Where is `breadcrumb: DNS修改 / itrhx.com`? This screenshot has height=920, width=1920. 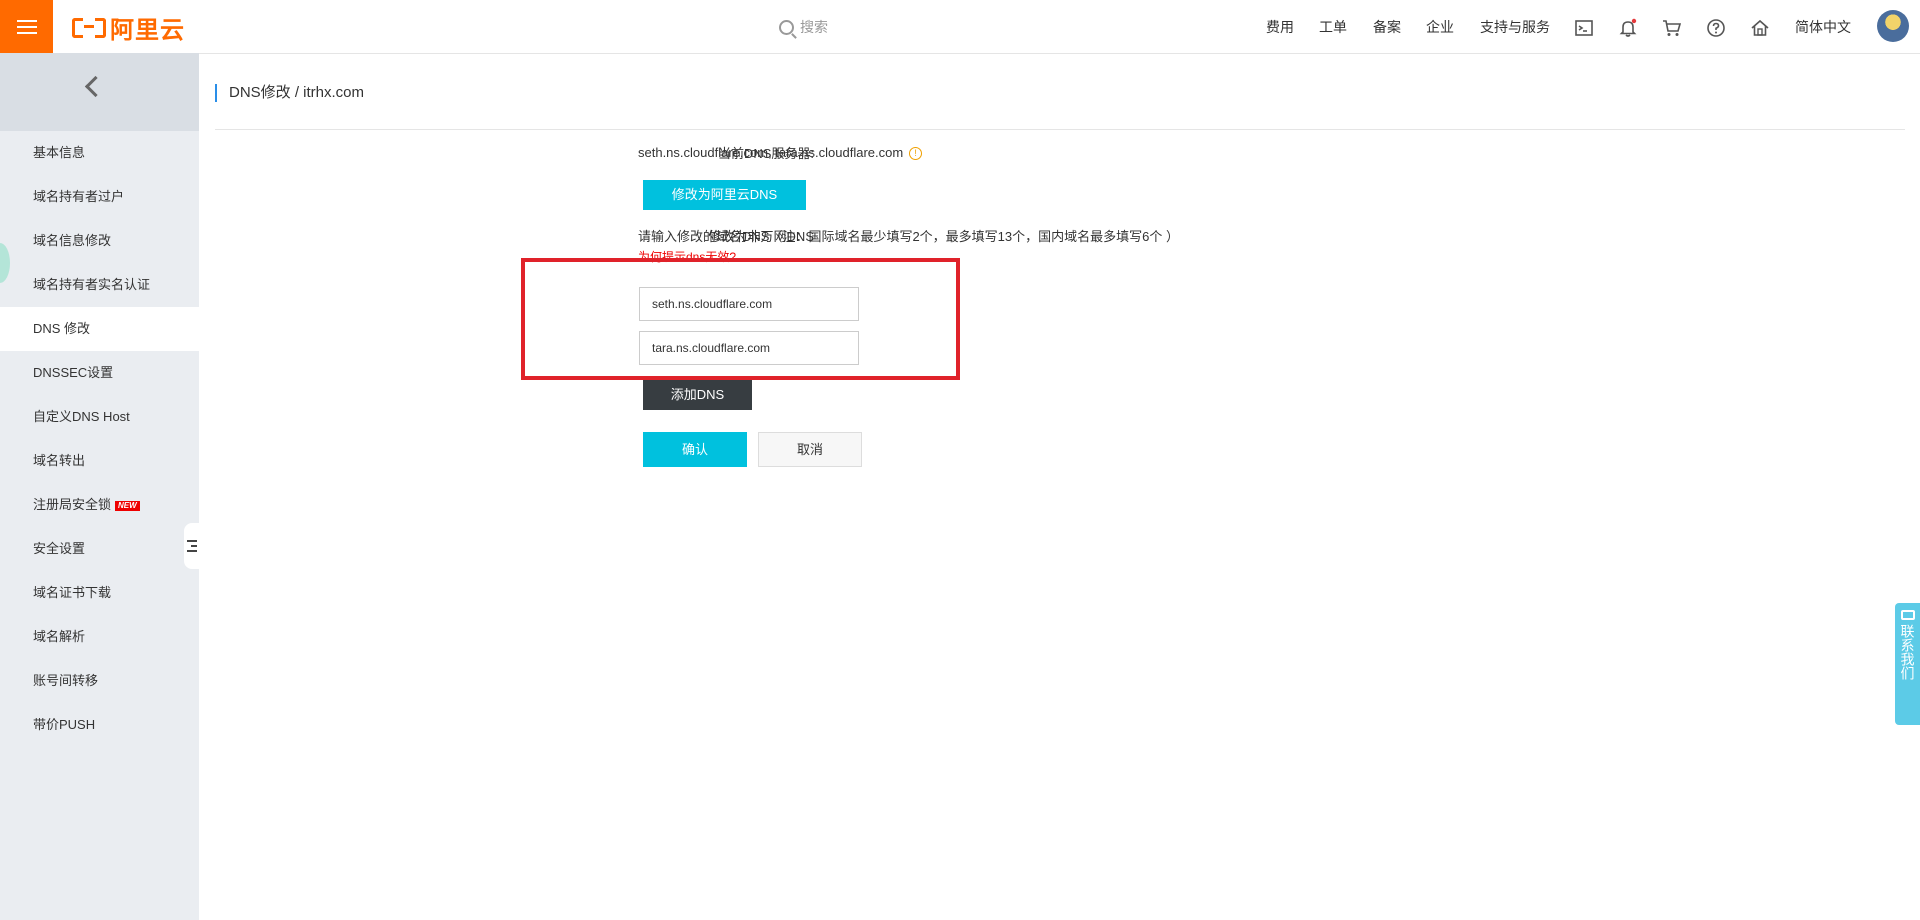
breadcrumb: DNS修改 / itrhx.com is located at coordinates (289, 93).